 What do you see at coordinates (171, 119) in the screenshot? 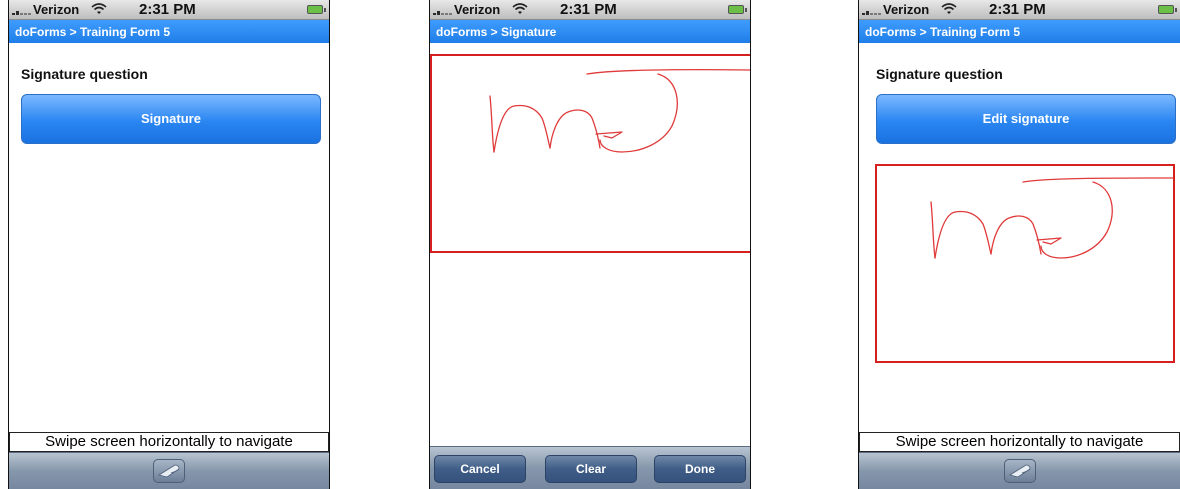
I see `signature-button: Signature` at bounding box center [171, 119].